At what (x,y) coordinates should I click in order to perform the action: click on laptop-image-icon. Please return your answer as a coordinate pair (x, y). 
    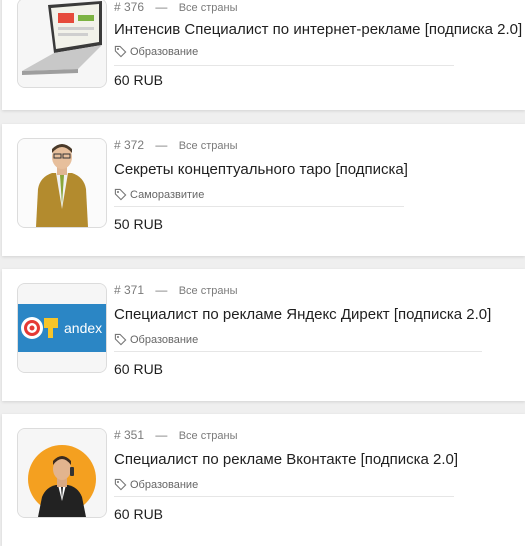
    Looking at the image, I should click on (62, 43).